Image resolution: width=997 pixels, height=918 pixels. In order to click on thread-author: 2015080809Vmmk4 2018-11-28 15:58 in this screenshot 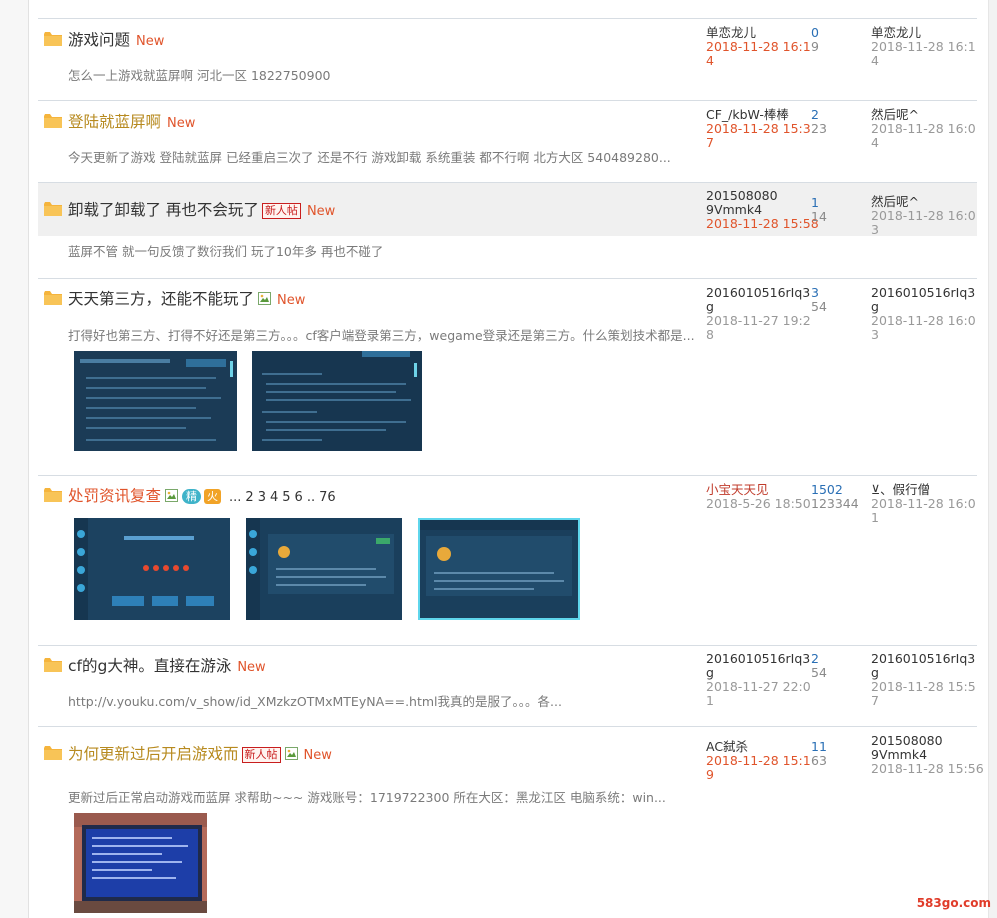, I will do `click(762, 209)`.